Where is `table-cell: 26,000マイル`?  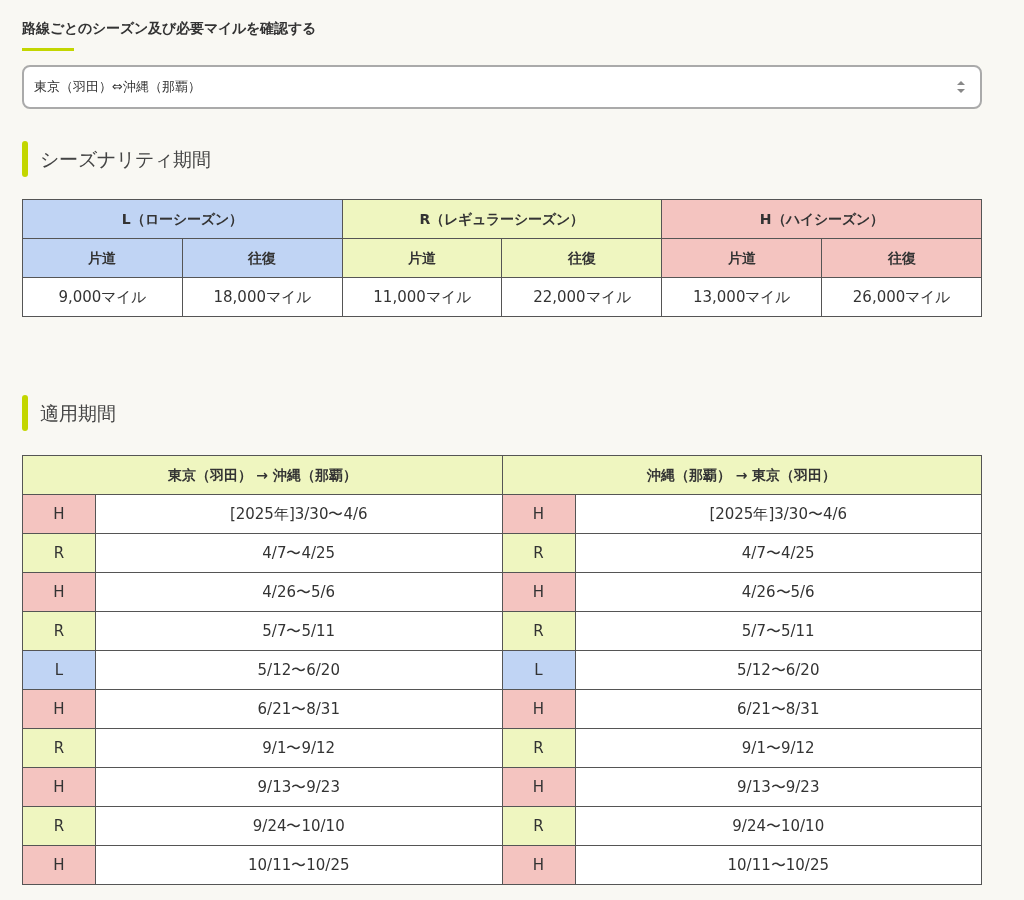
table-cell: 26,000マイル is located at coordinates (901, 297).